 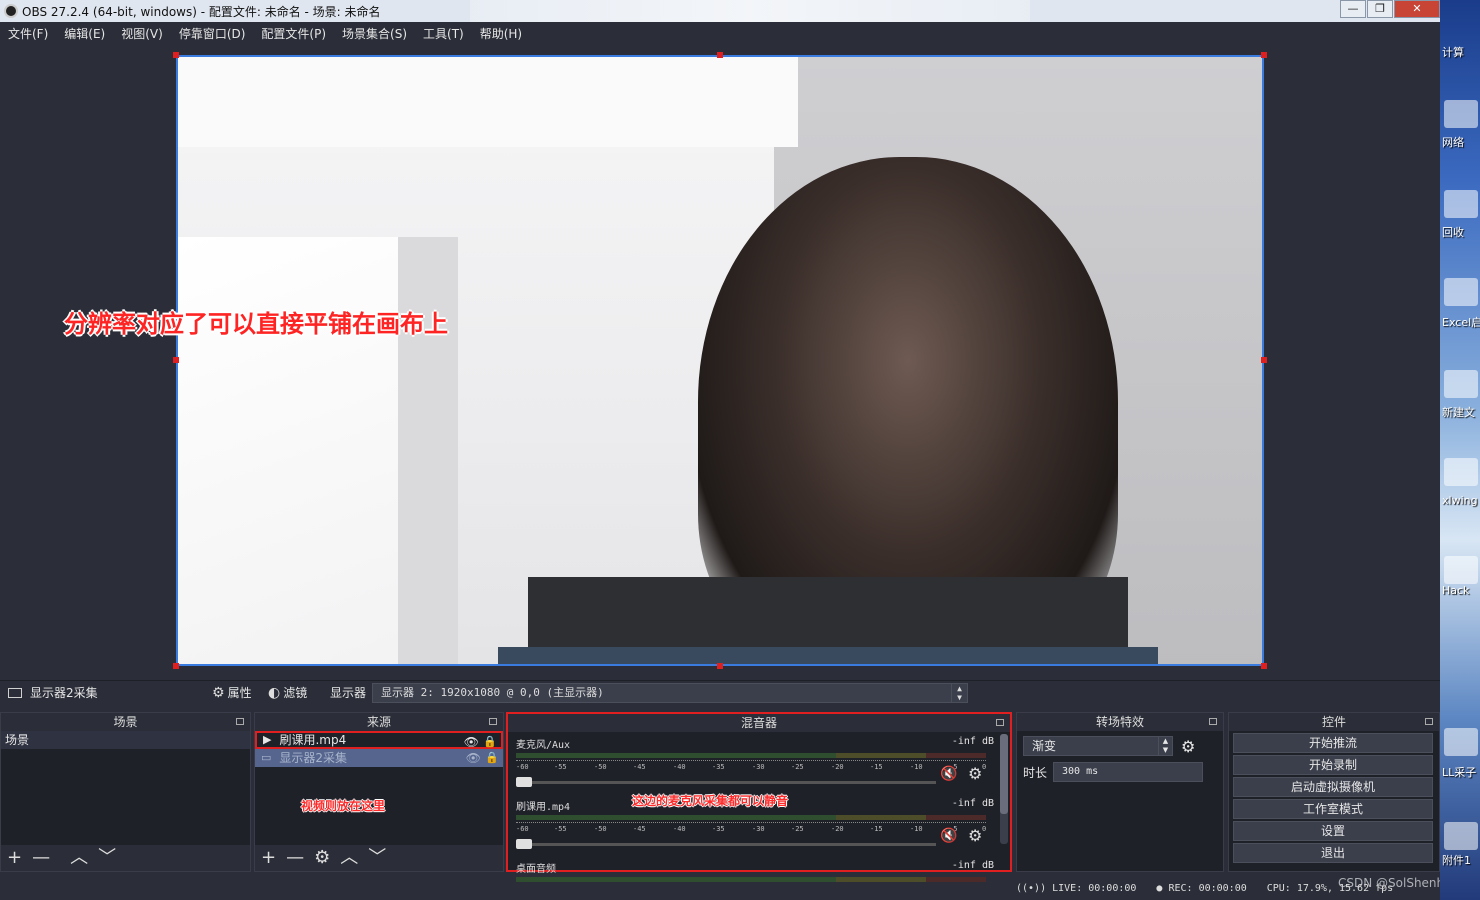 I want to click on filters-button: ◐ 滤镜, so click(x=287, y=693).